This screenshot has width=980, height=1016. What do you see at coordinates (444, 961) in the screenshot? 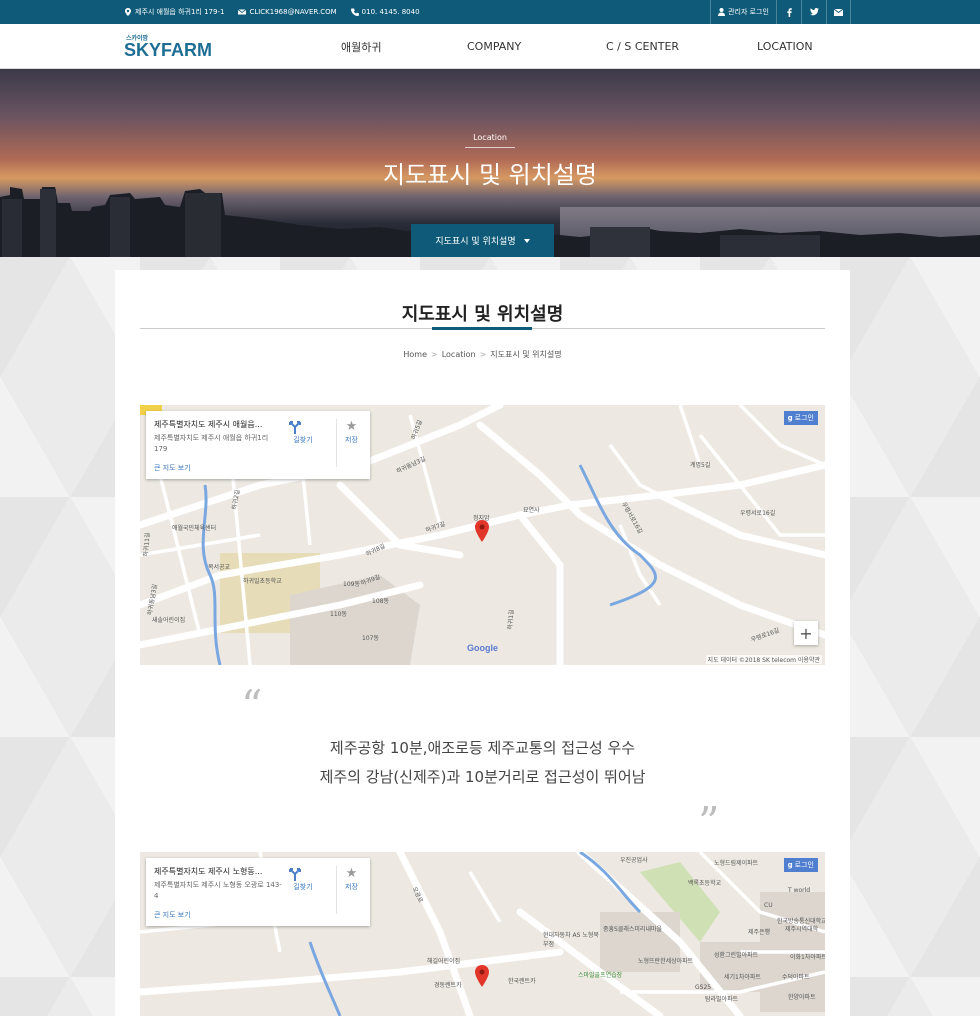
I see `map-label: 해길어린이집` at bounding box center [444, 961].